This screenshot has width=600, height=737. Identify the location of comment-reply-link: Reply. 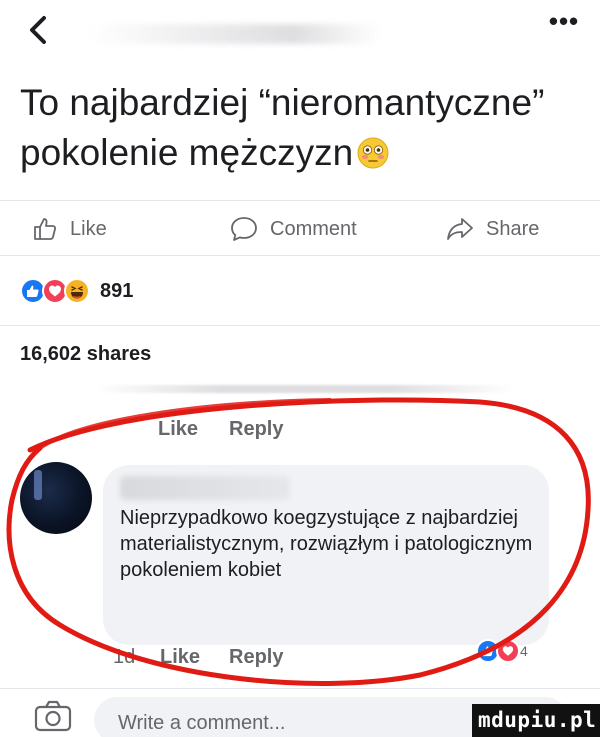
(256, 657).